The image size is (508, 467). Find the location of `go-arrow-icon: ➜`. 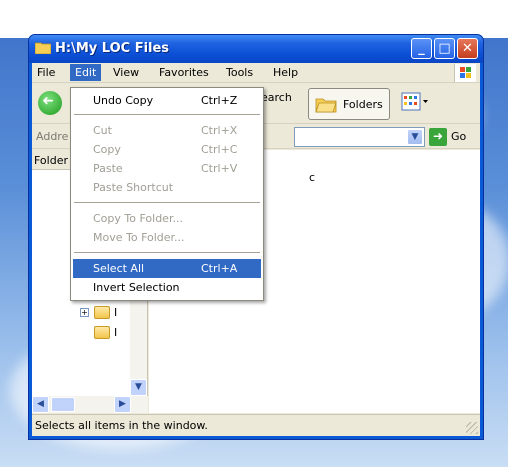

go-arrow-icon: ➜ is located at coordinates (438, 137).